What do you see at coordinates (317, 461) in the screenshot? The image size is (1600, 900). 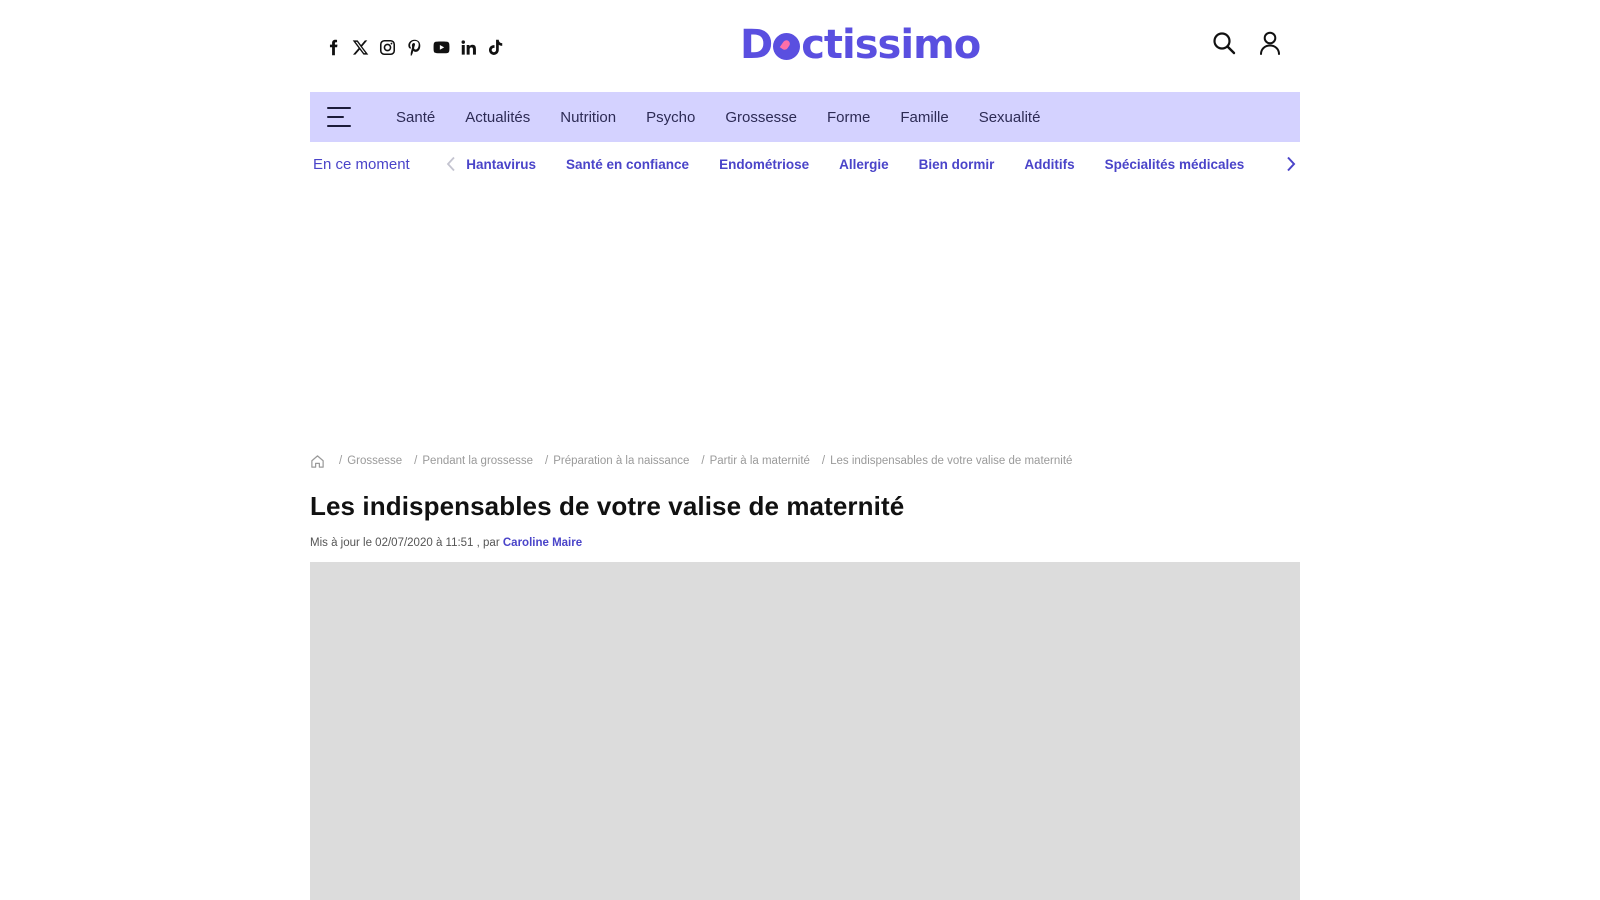 I see `home-icon` at bounding box center [317, 461].